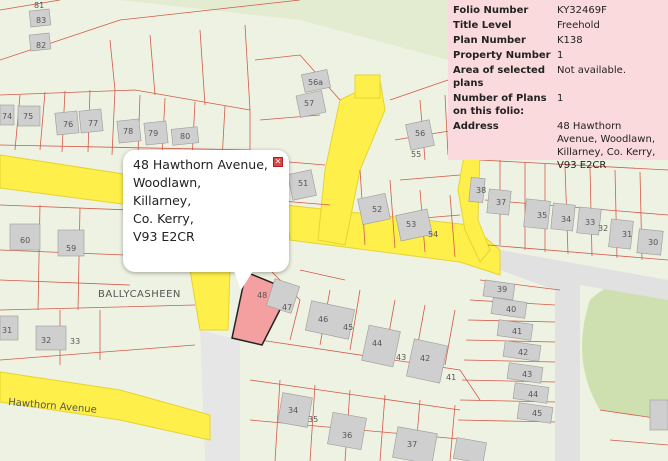 This screenshot has height=461, width=668. Describe the element at coordinates (491, 10) in the screenshot. I see `info-label: Folio Number` at that location.